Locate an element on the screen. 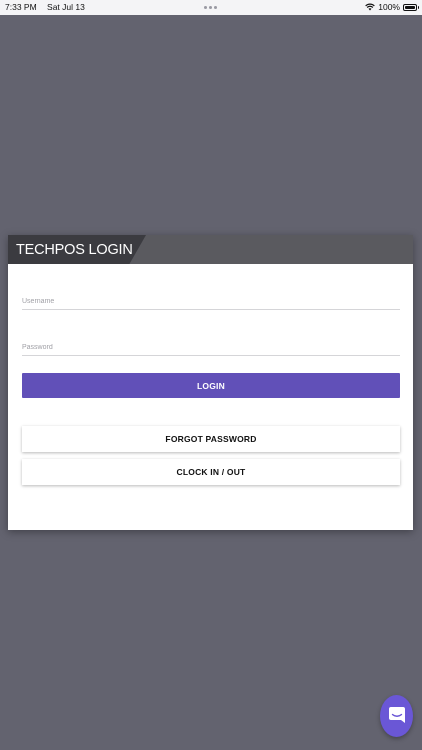 This screenshot has width=422, height=750. status-date: Sat Jul 13 is located at coordinates (66, 7).